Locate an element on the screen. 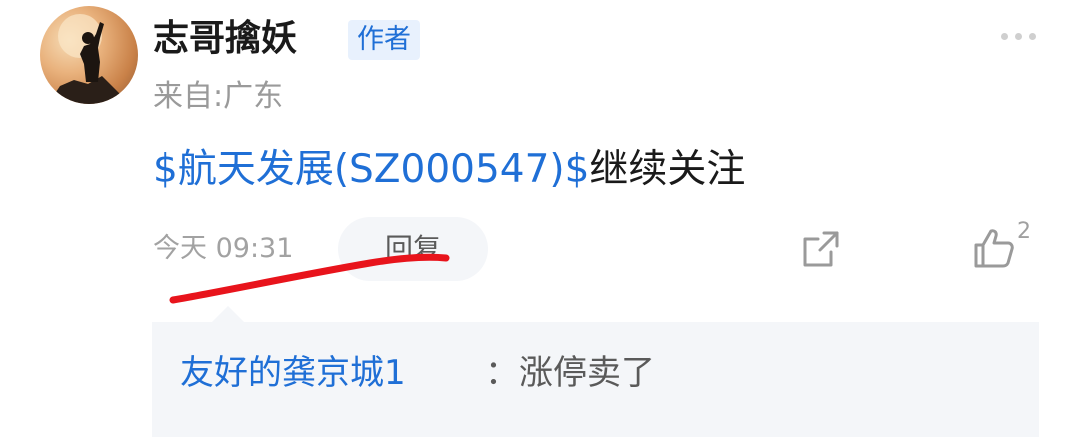  location-label: 来自:广东 is located at coordinates (218, 96).